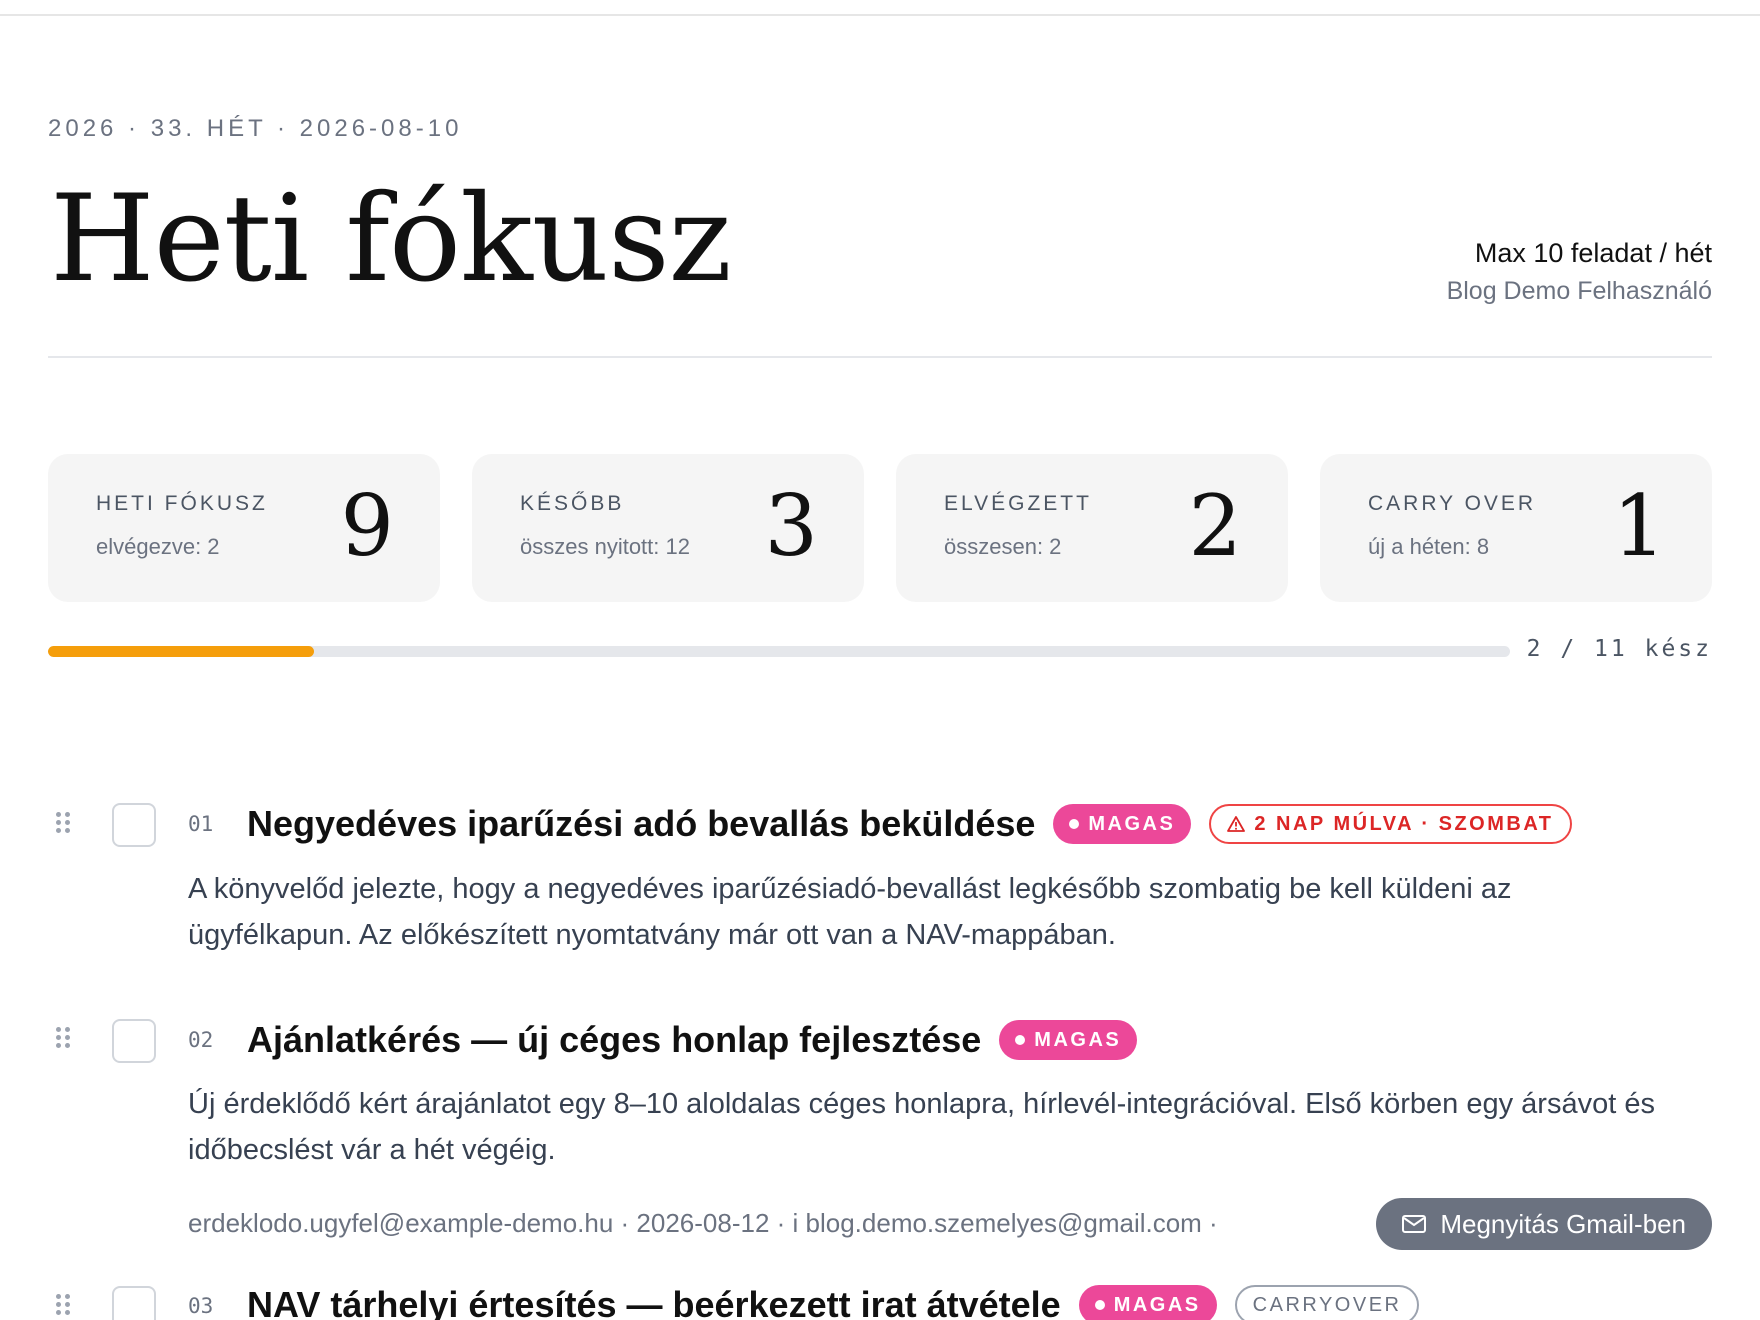 This screenshot has height=1320, width=1760. Describe the element at coordinates (1516, 528) in the screenshot. I see `stat-card-carryover: CARRY OVER új a héten: 8 1` at that location.